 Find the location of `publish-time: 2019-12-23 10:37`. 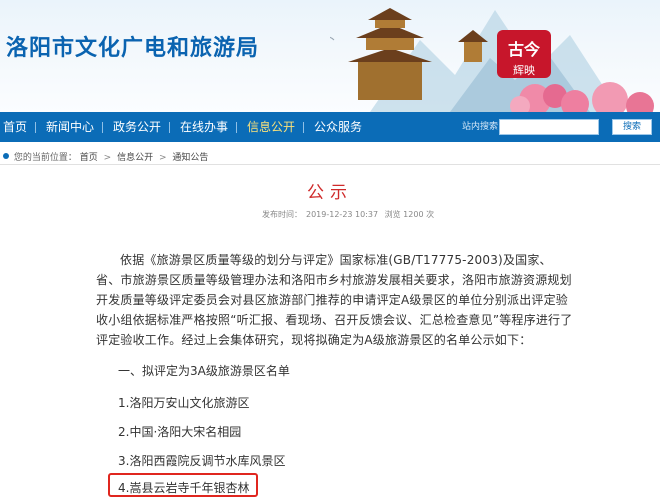

publish-time: 2019-12-23 10:37 is located at coordinates (342, 214).